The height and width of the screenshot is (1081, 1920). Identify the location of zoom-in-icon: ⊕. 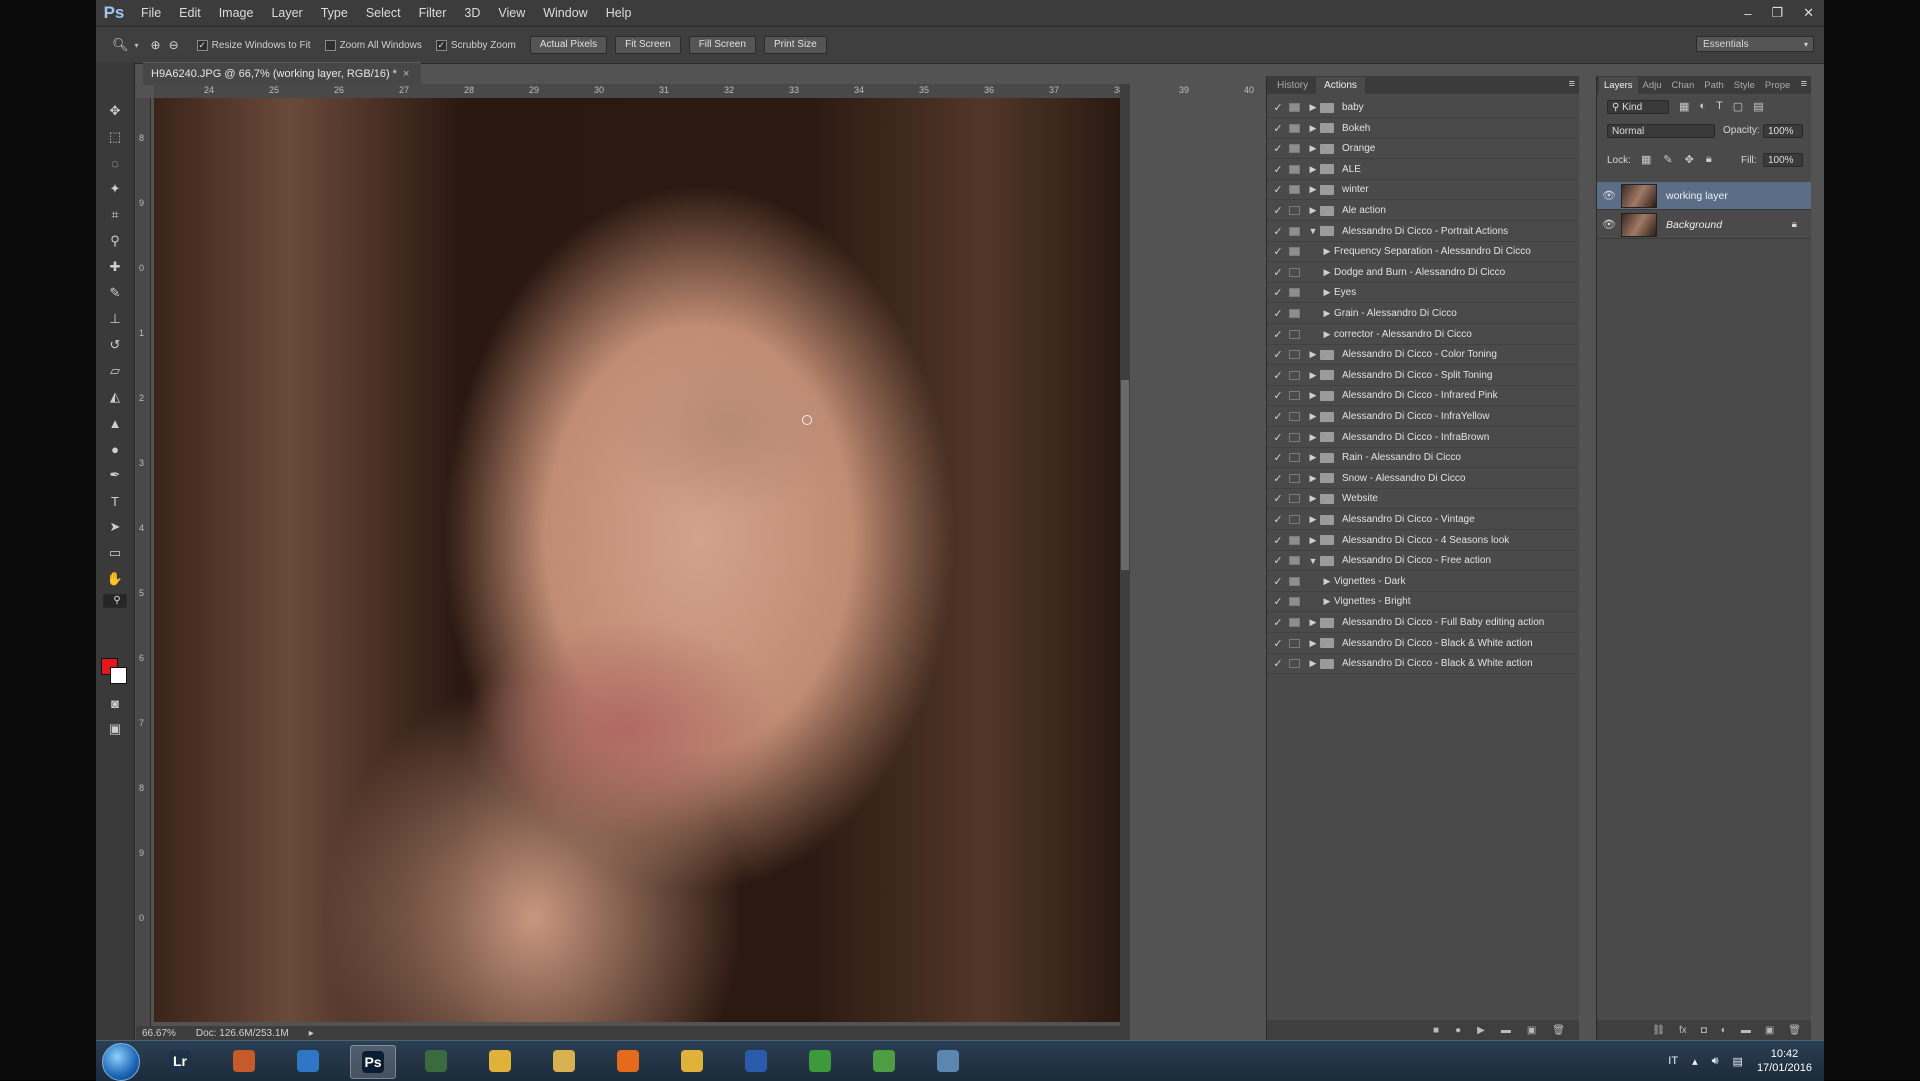
(156, 45).